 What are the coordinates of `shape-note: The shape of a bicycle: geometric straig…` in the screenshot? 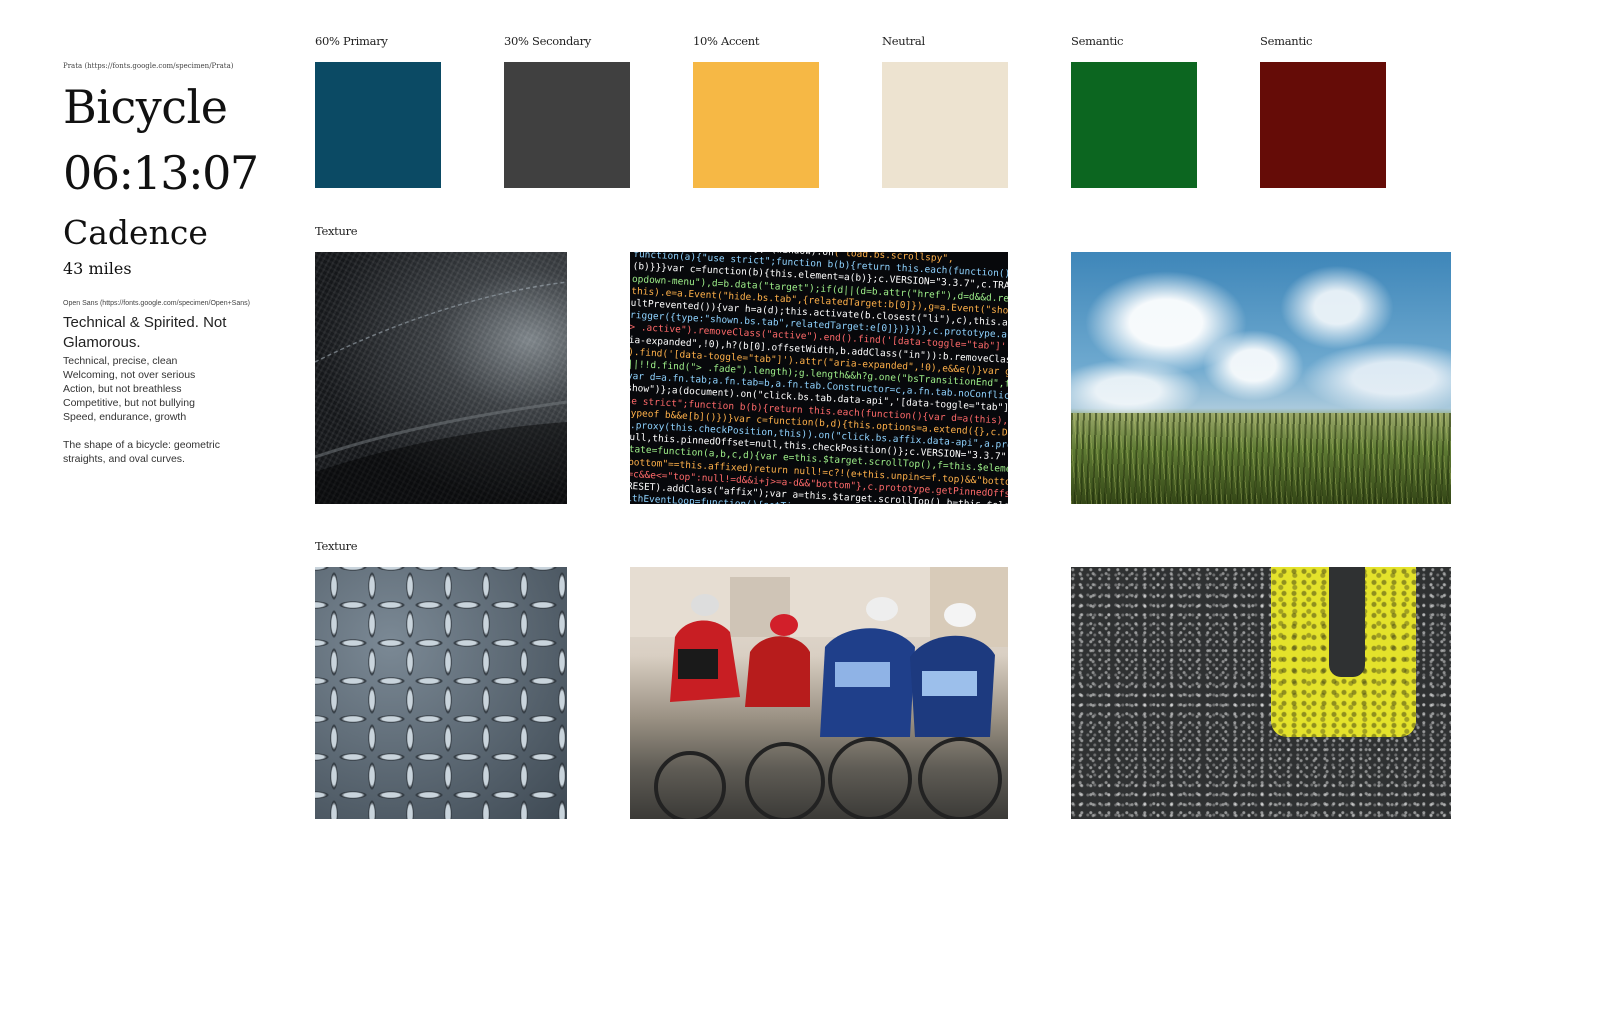 It's located at (141, 452).